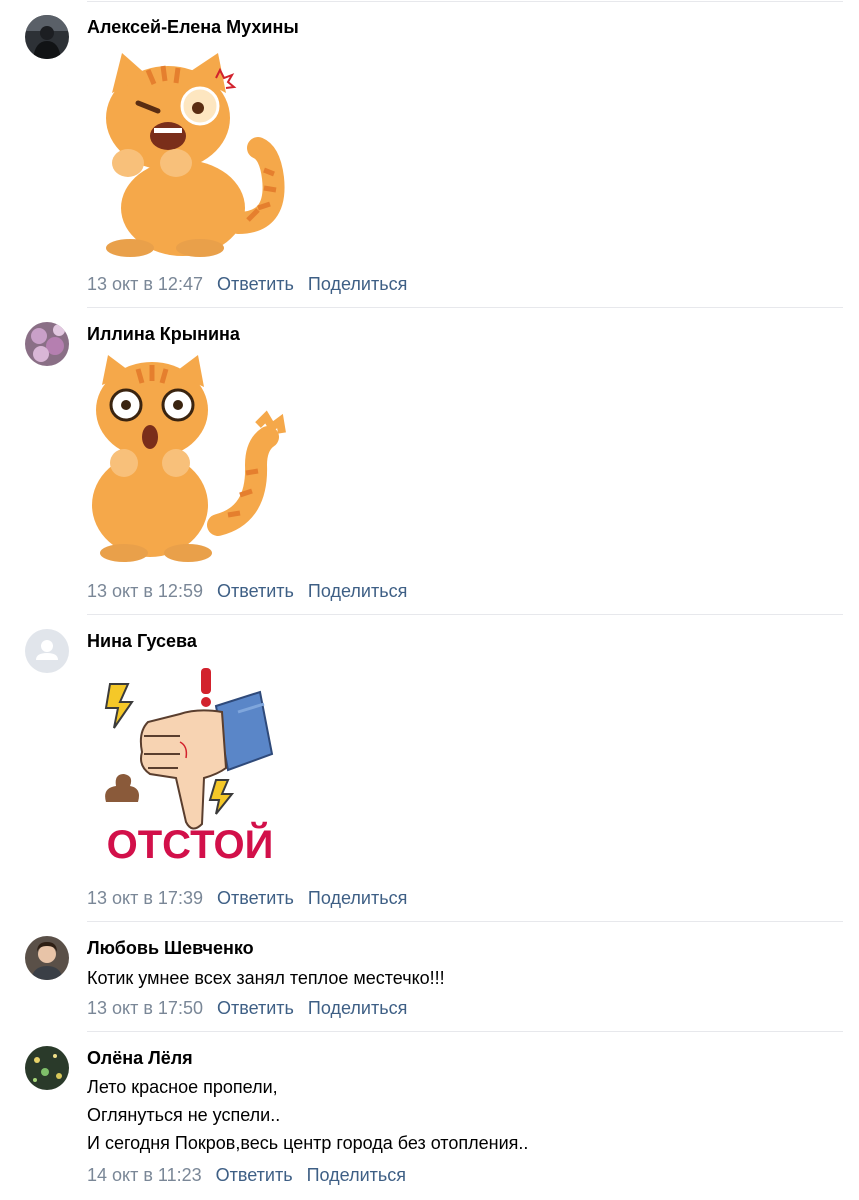 The width and height of the screenshot is (859, 1200). I want to click on shocked-cat-sticker, so click(188, 462).